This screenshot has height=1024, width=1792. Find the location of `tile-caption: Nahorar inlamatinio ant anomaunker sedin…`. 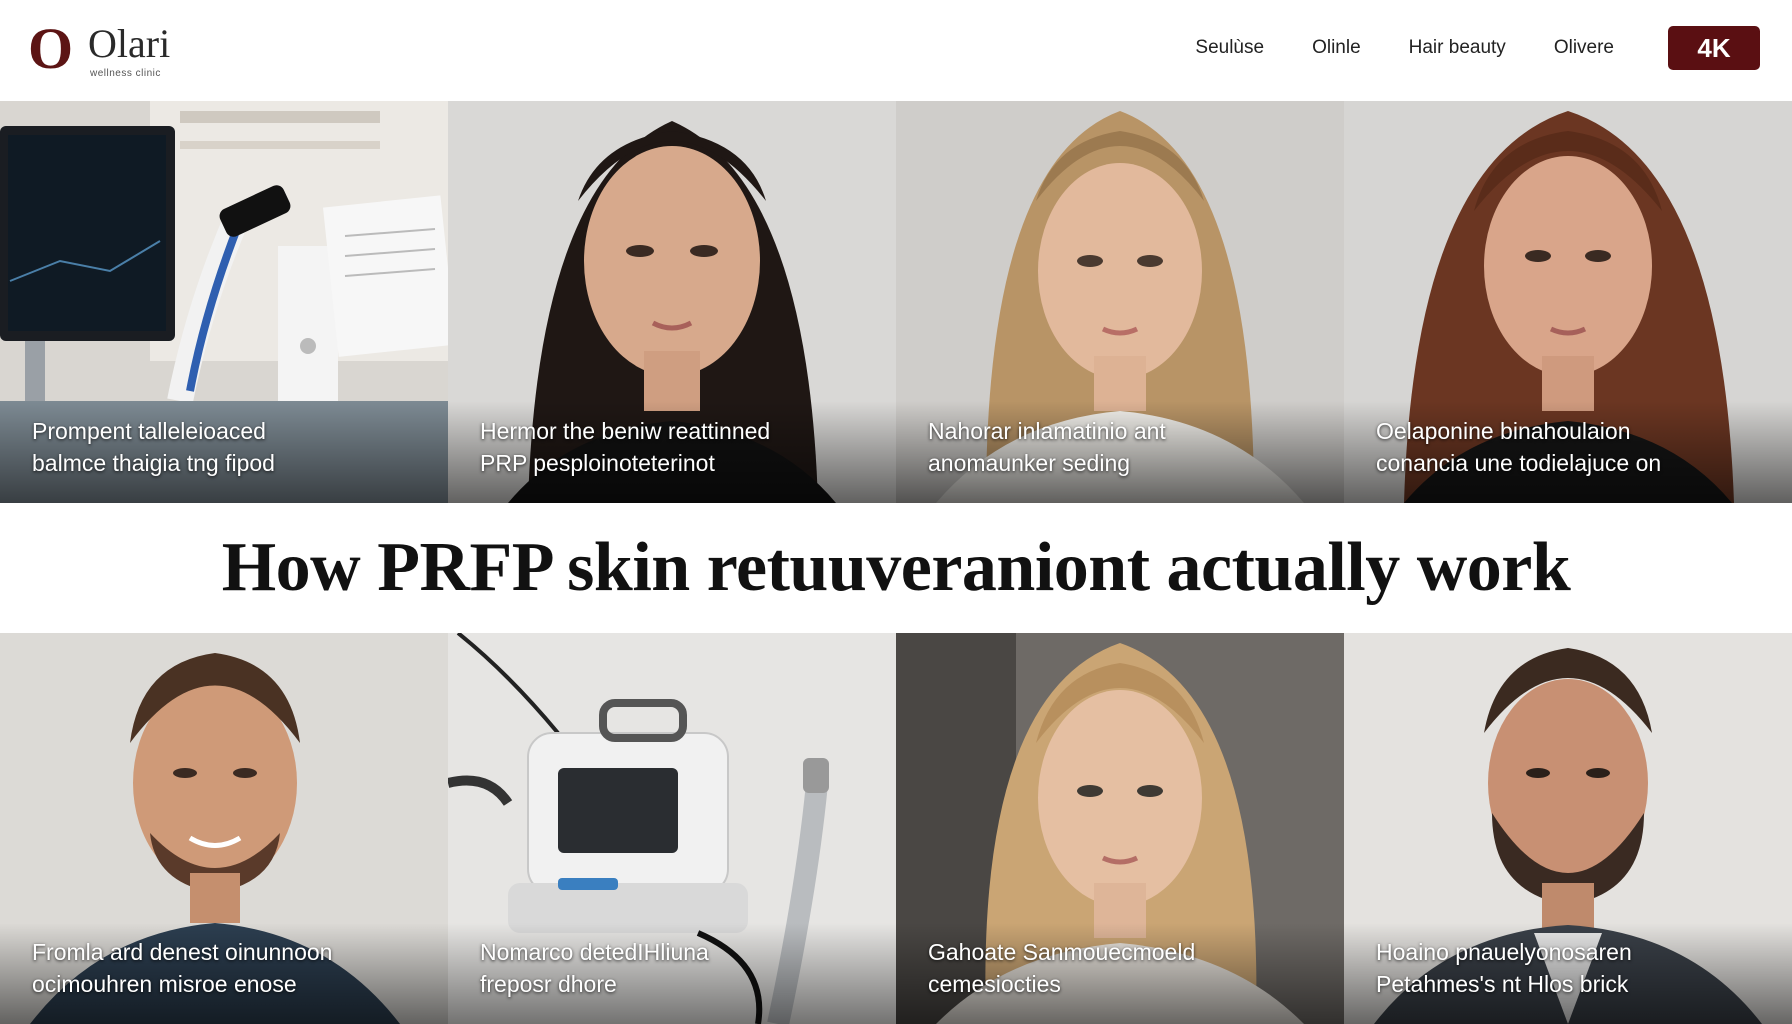

tile-caption: Nahorar inlamatinio ant anomaunker sedin… is located at coordinates (1128, 447).